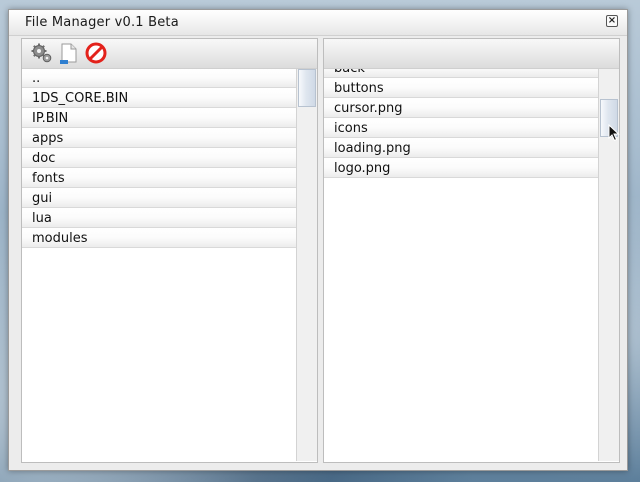  What do you see at coordinates (102, 22) in the screenshot?
I see `window-title: File Manager v0.1 Beta` at bounding box center [102, 22].